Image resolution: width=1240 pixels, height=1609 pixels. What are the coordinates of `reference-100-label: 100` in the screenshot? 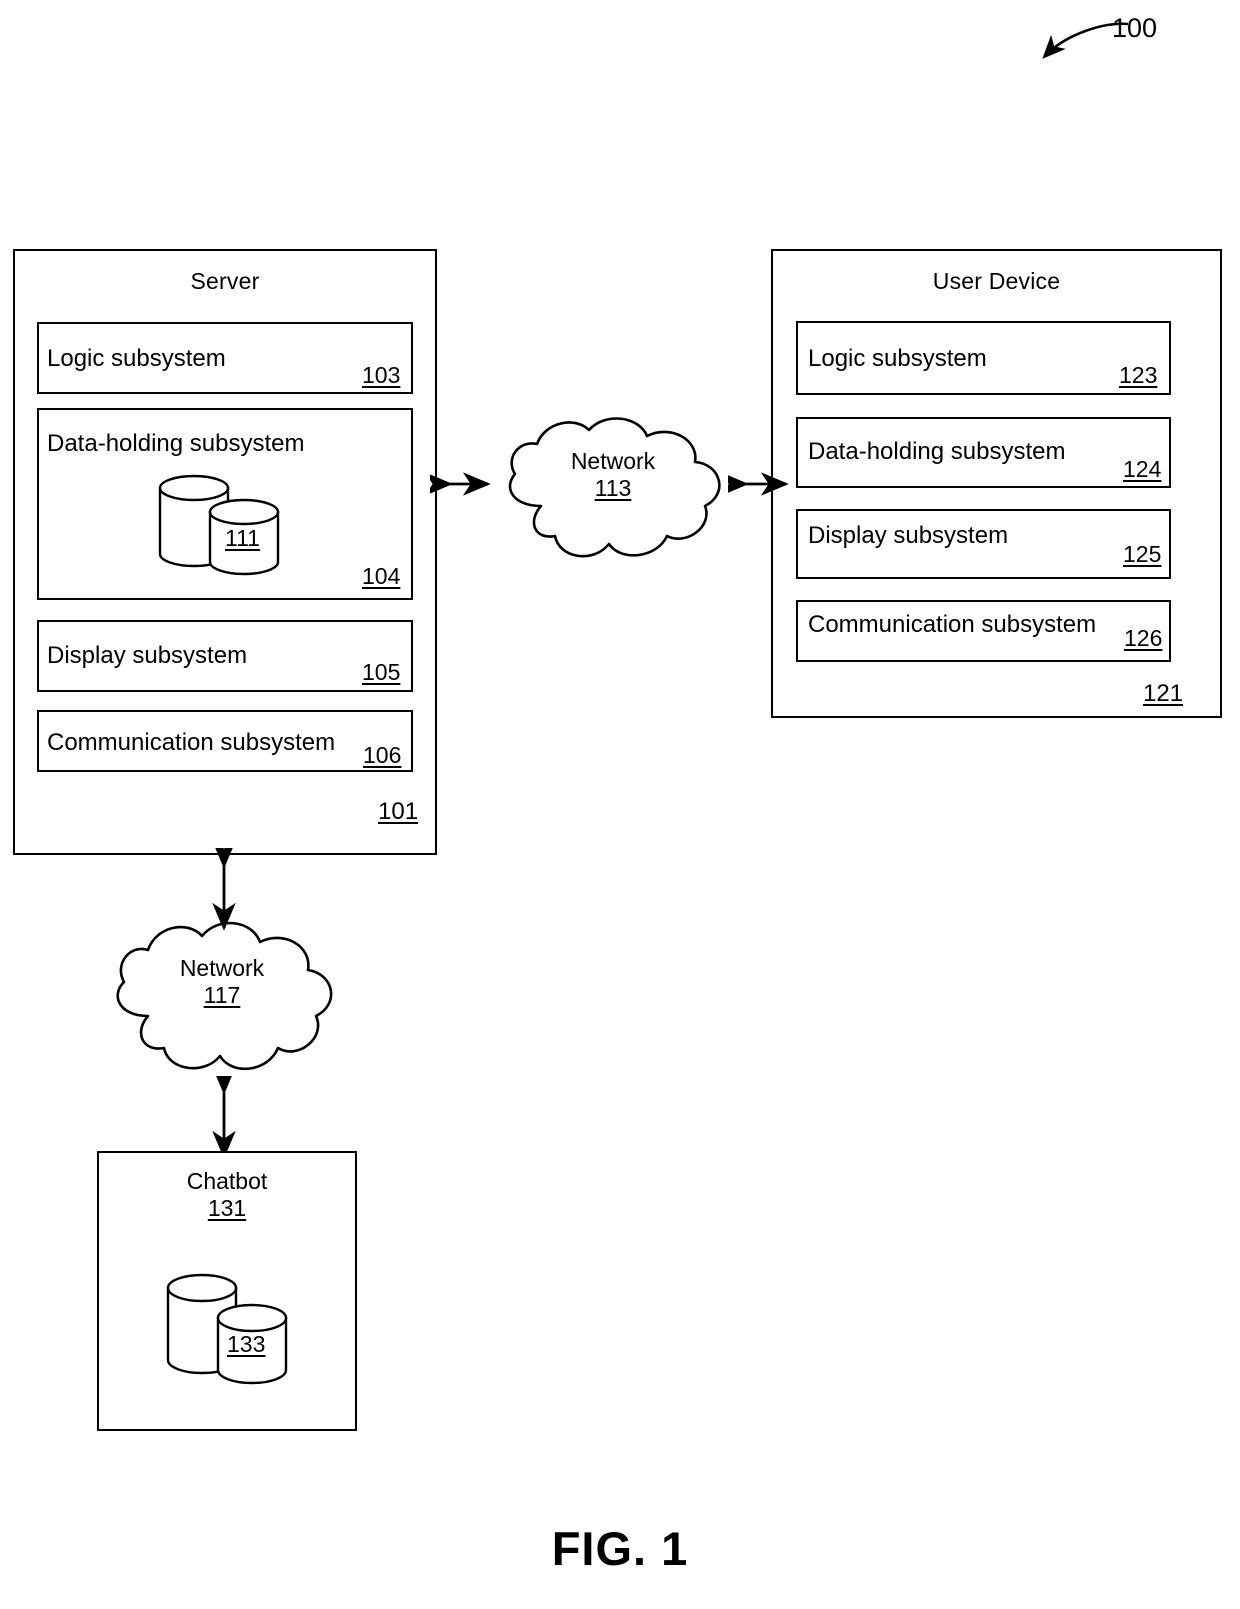 It's located at (1135, 28).